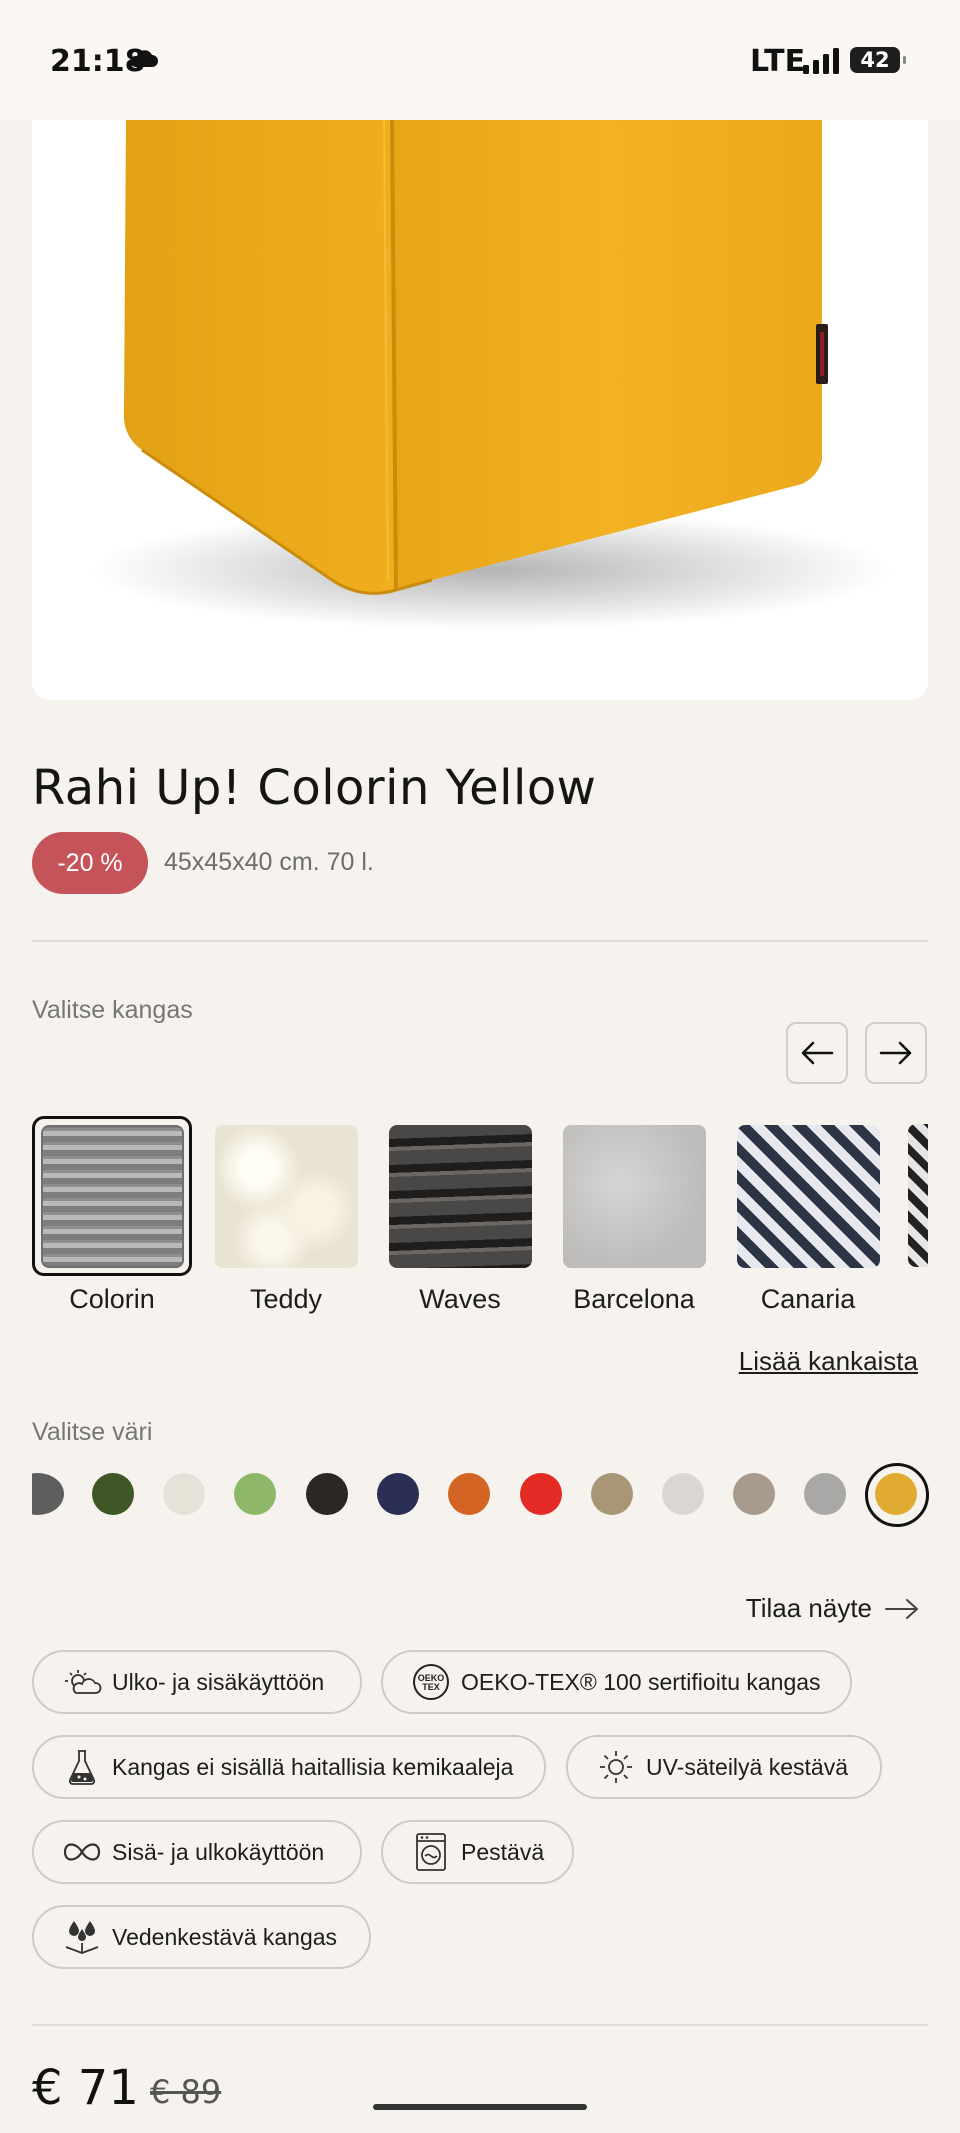 This screenshot has width=960, height=2133. I want to click on feature-chip-indoor-outdoor: Sisä- ja ulkokäyttöön, so click(197, 1852).